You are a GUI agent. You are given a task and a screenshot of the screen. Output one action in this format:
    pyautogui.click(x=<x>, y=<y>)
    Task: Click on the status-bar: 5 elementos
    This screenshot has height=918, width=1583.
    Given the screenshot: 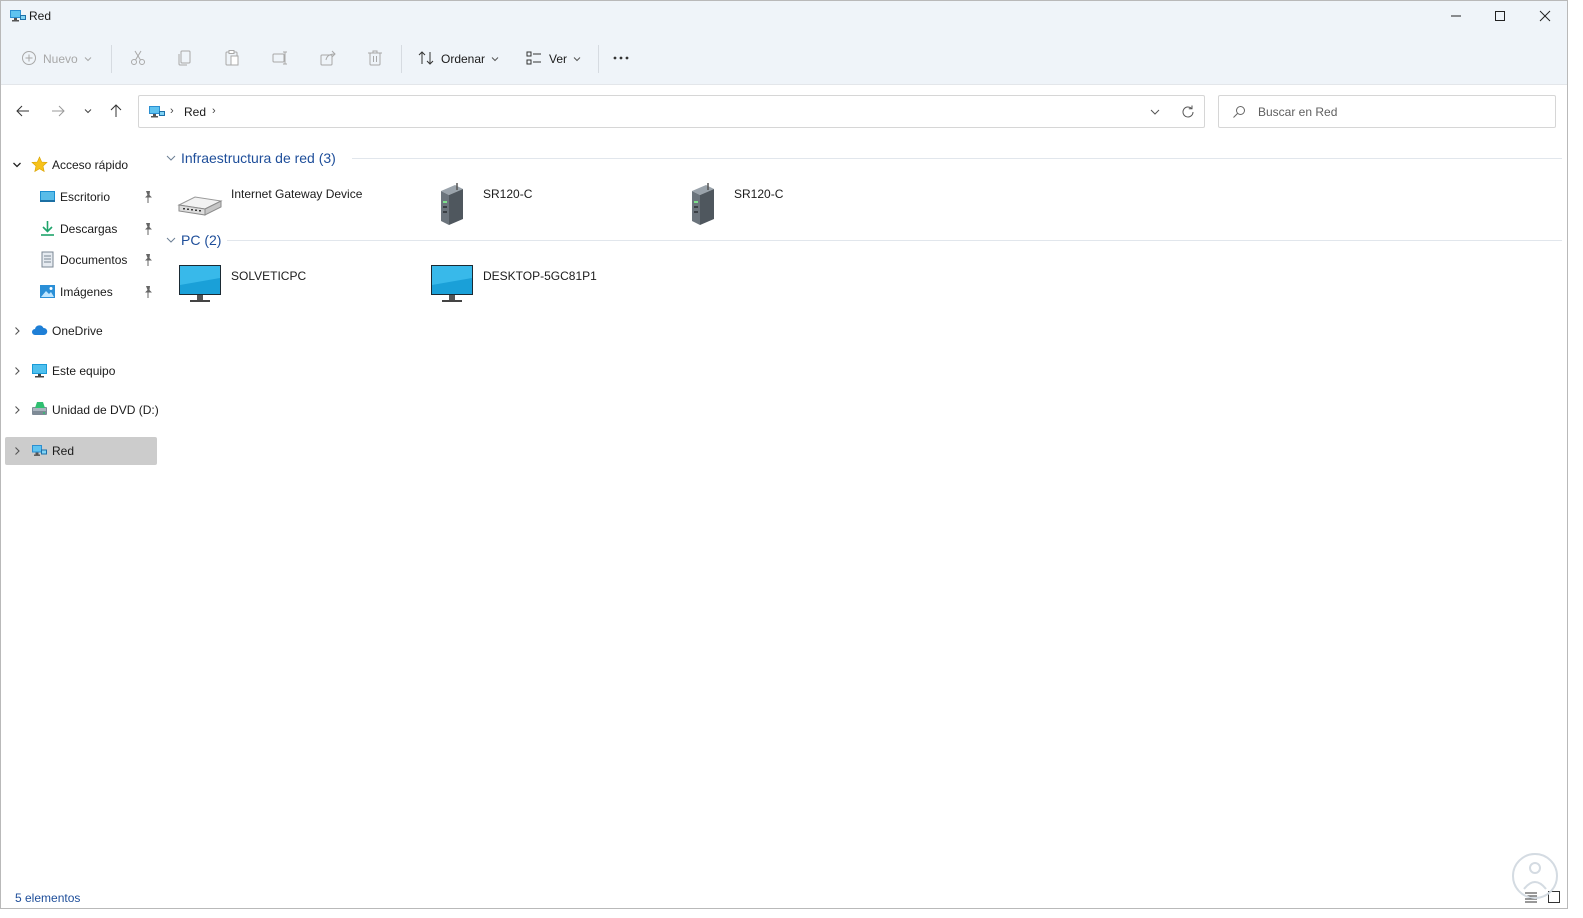 What is the action you would take?
    pyautogui.click(x=784, y=895)
    